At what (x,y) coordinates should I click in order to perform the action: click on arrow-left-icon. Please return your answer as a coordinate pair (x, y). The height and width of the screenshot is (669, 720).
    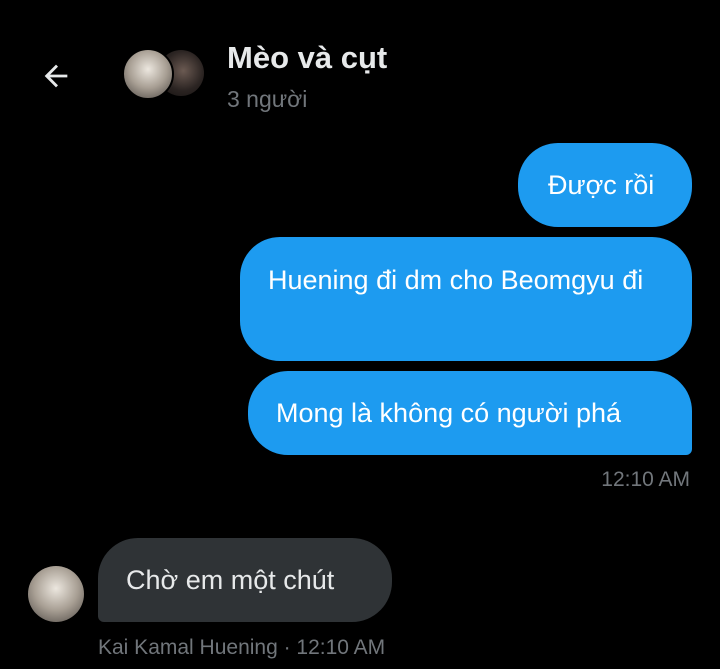
    Looking at the image, I should click on (56, 76).